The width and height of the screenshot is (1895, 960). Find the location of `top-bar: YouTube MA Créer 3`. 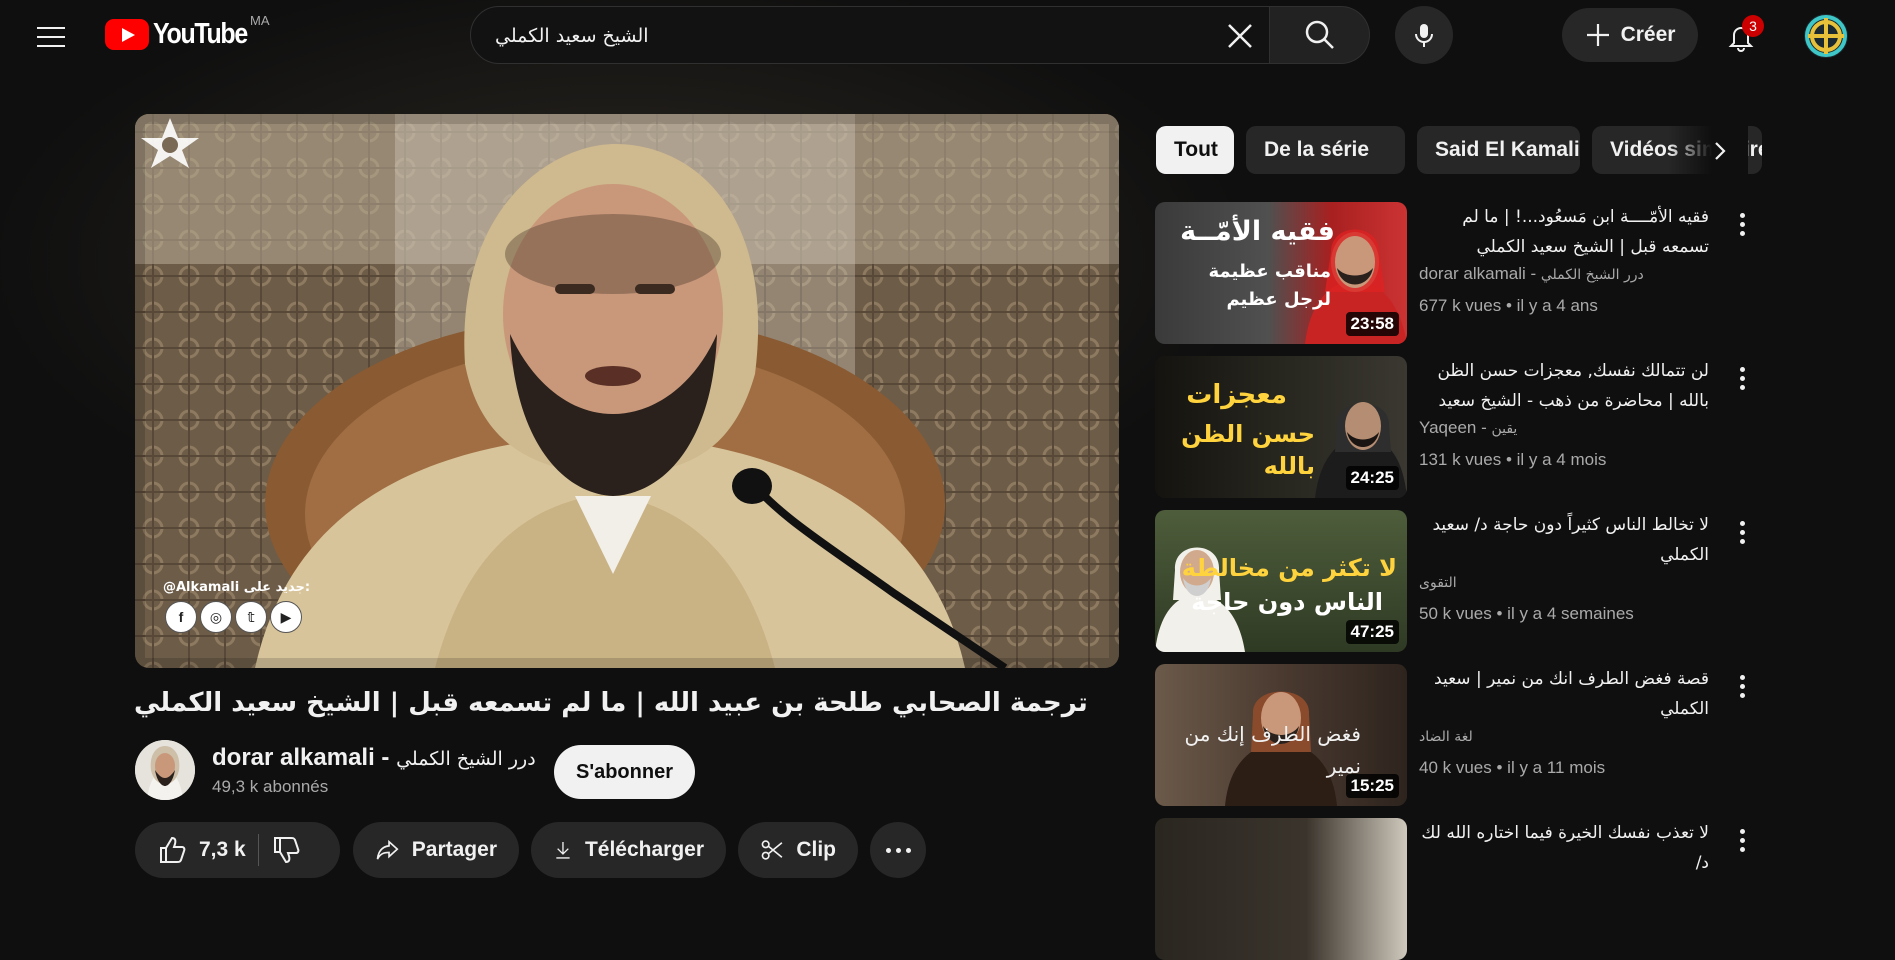

top-bar: YouTube MA Créer 3 is located at coordinates (947, 36).